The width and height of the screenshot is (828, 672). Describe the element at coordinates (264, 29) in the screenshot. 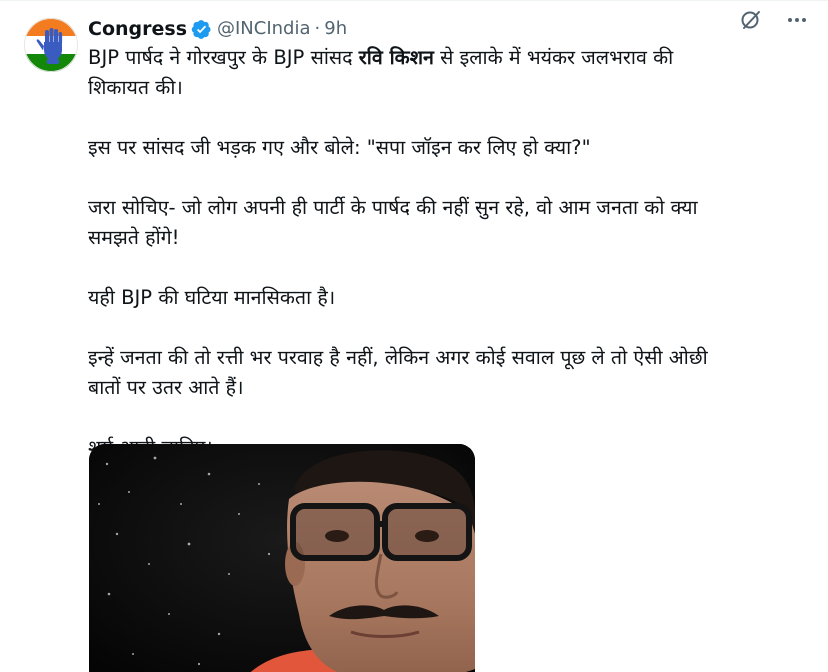

I see `user-handle: @INCIndia` at that location.